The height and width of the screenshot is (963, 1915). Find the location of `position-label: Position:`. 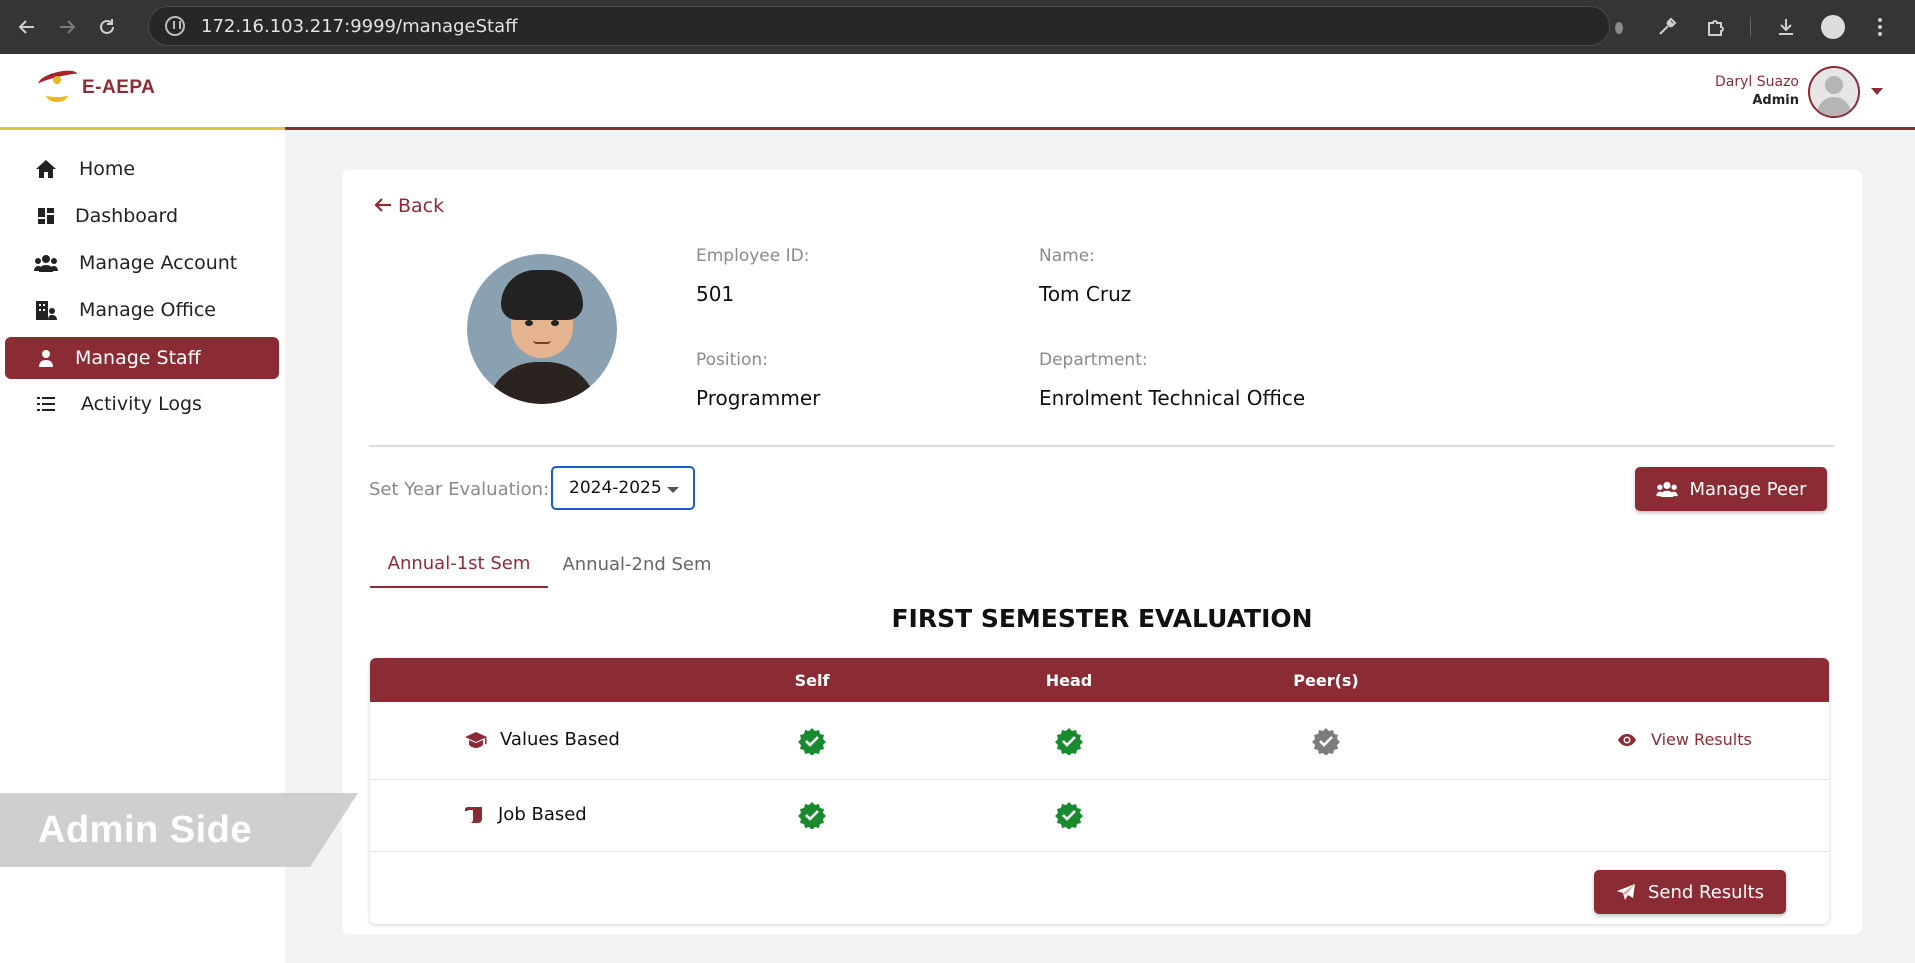

position-label: Position: is located at coordinates (732, 360).